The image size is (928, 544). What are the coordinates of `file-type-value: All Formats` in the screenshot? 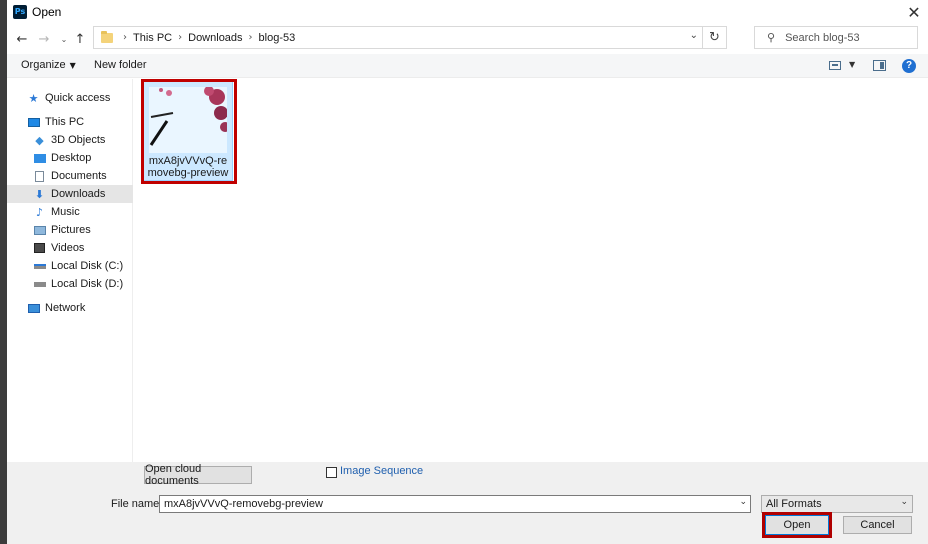 It's located at (794, 504).